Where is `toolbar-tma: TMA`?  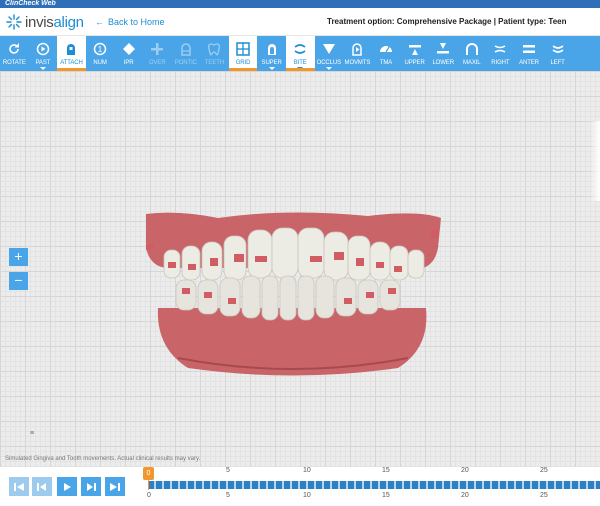 toolbar-tma: TMA is located at coordinates (386, 53).